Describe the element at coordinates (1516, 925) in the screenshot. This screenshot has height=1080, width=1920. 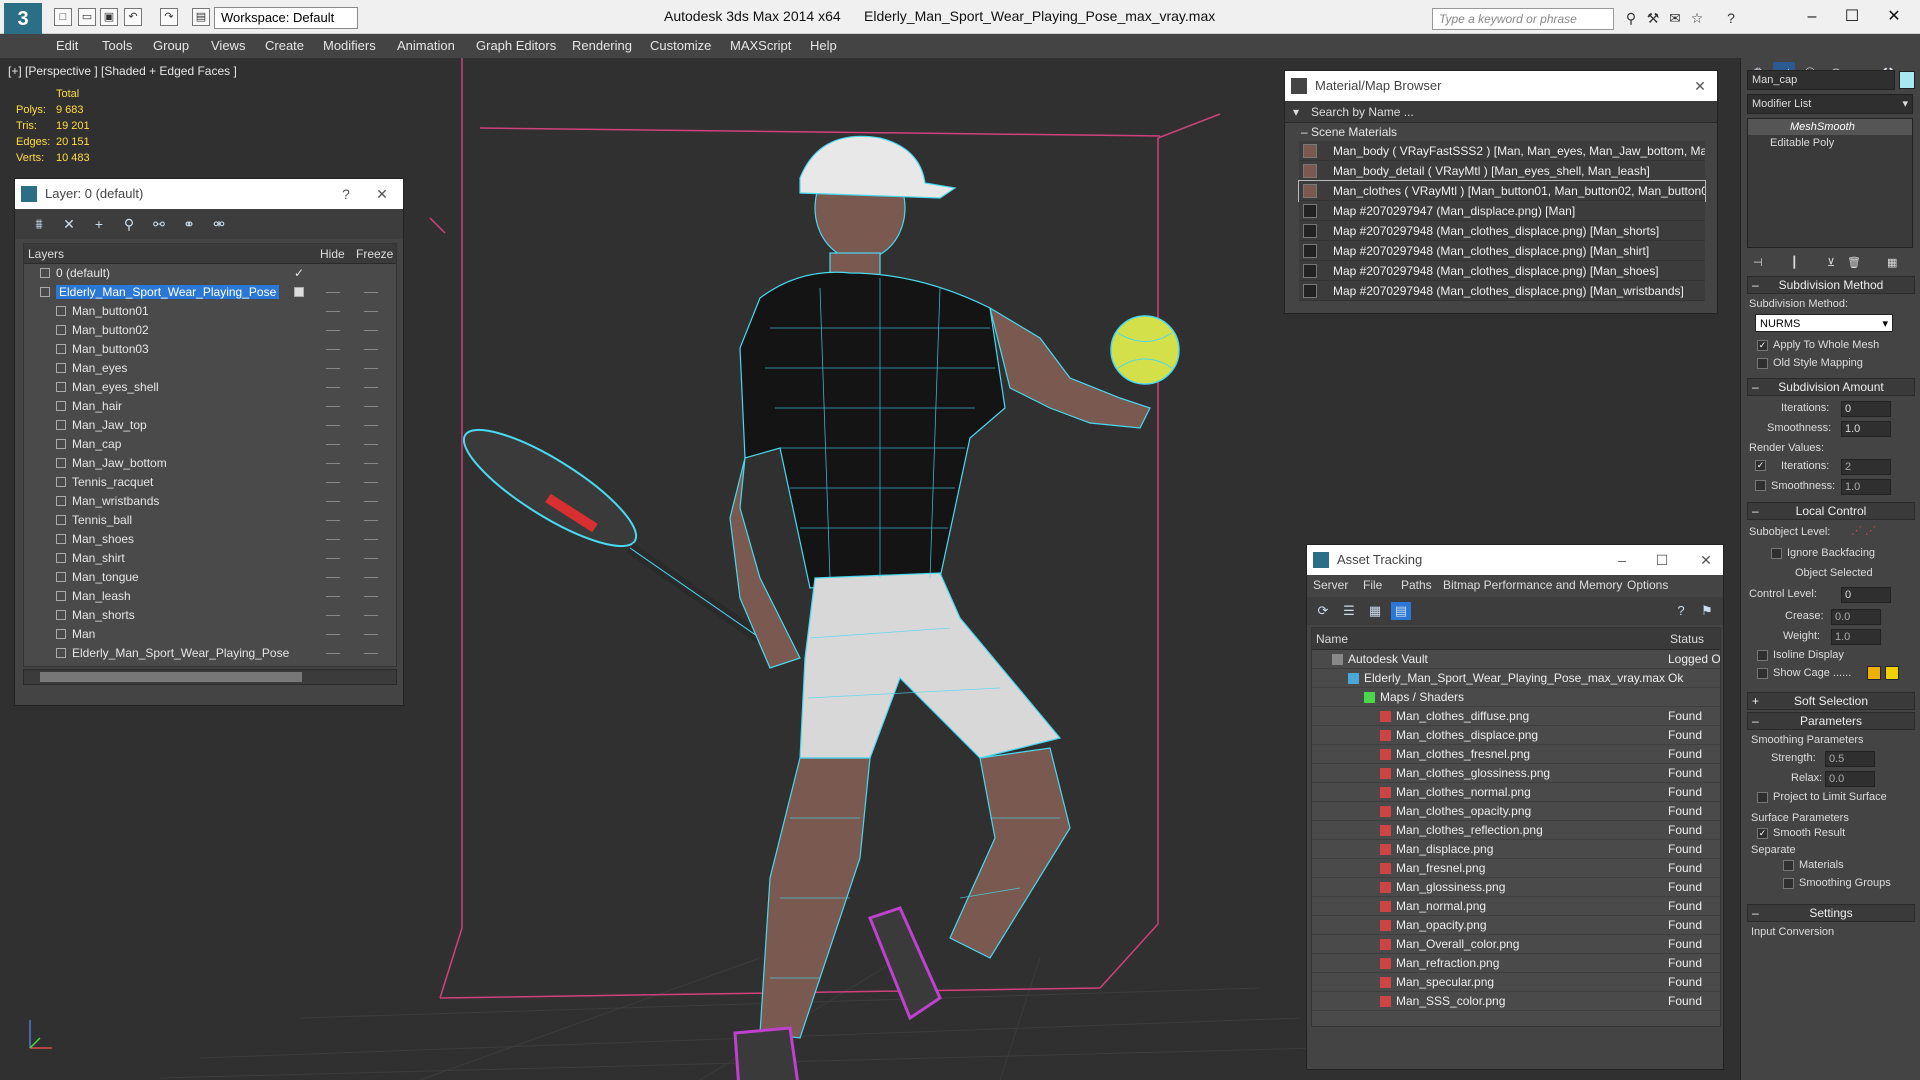
I see `asset-row: Man_opacity.png Found` at that location.